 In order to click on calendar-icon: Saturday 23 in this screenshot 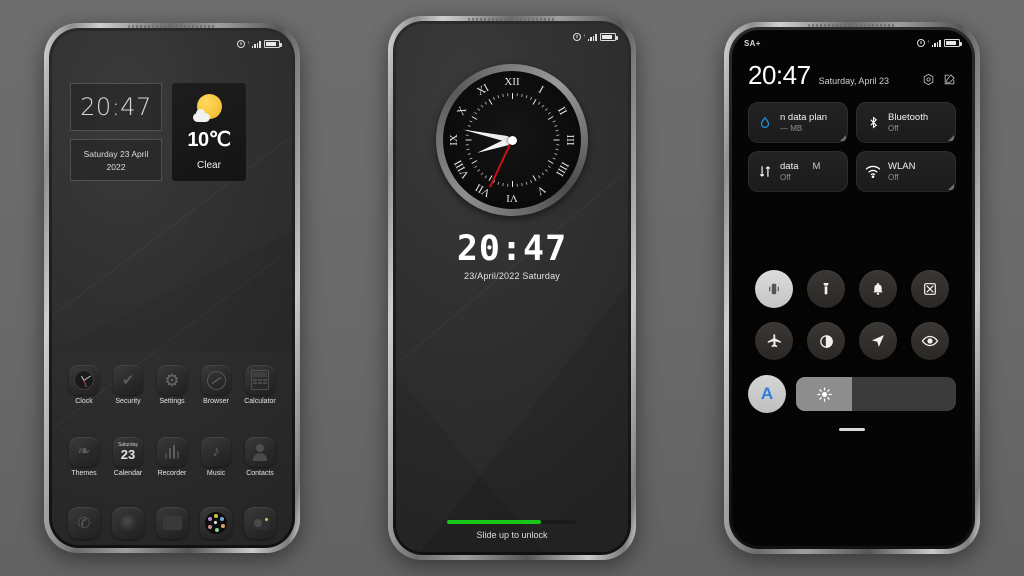, I will do `click(128, 452)`.